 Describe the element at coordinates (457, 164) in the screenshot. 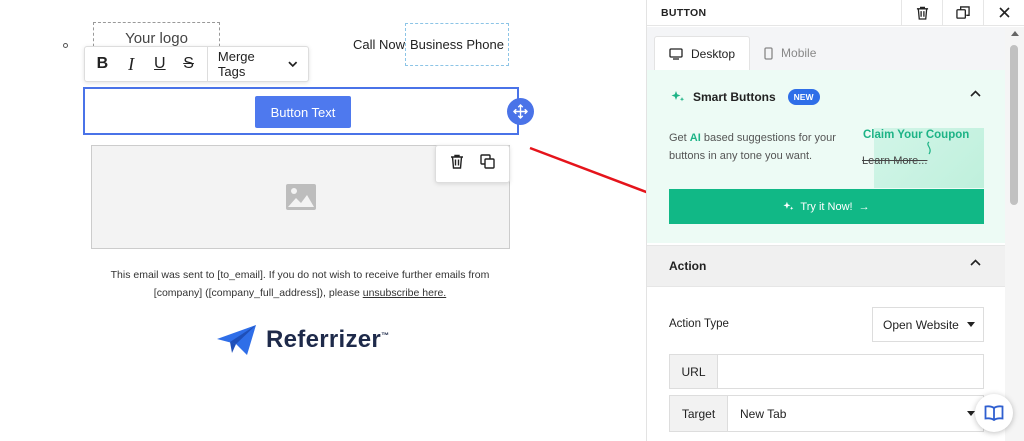

I see `delete-block-icon` at that location.